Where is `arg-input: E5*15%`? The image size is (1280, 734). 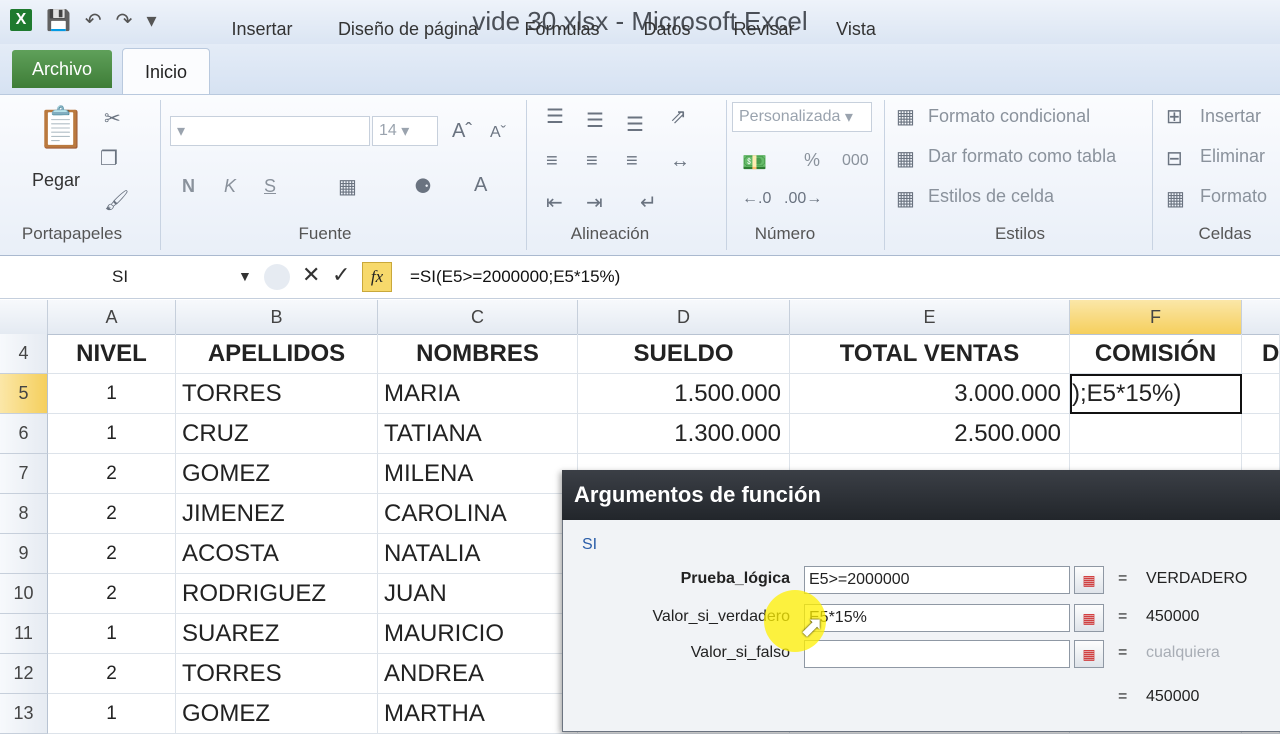
arg-input: E5*15% is located at coordinates (937, 618).